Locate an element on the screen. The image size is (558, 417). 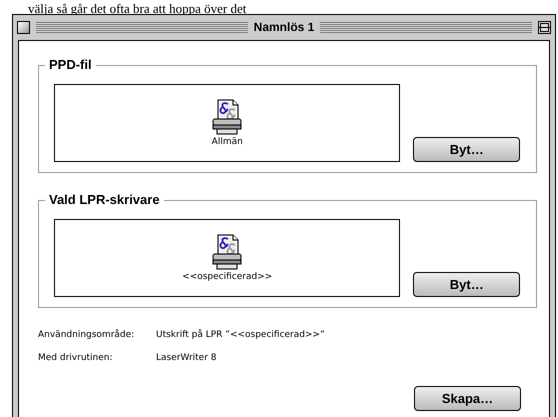
collapse-icon is located at coordinates (544, 27).